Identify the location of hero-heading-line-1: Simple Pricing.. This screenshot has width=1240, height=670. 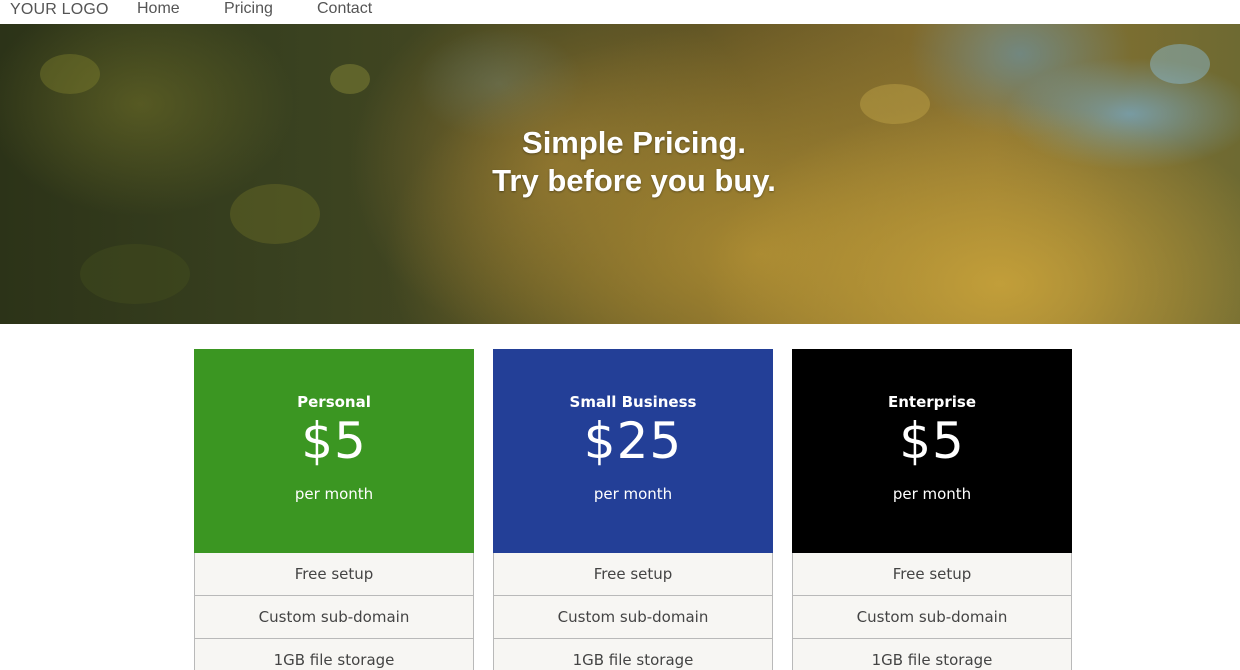
(634, 142).